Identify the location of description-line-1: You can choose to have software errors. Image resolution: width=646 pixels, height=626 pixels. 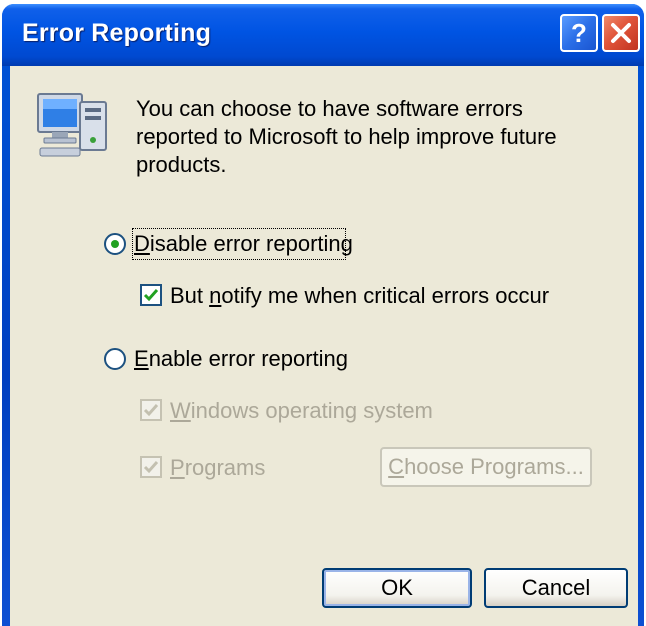
(329, 108).